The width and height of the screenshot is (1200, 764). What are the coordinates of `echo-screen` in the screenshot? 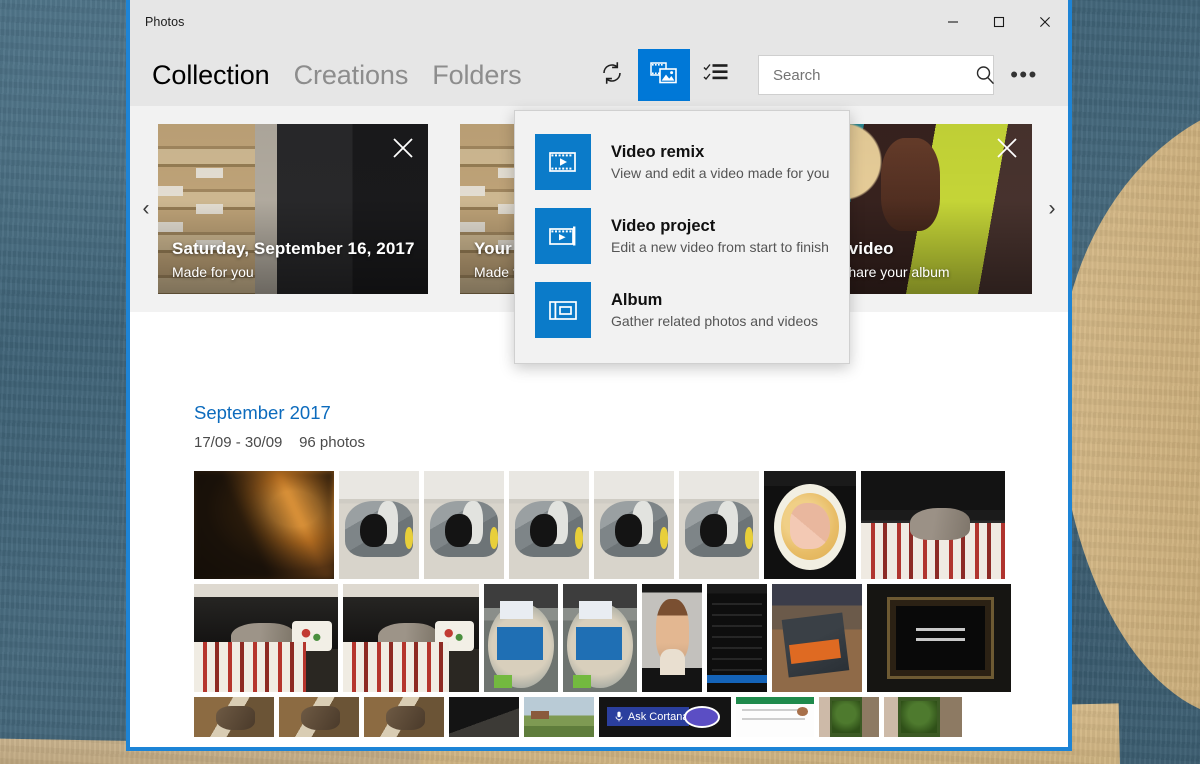 It's located at (940, 638).